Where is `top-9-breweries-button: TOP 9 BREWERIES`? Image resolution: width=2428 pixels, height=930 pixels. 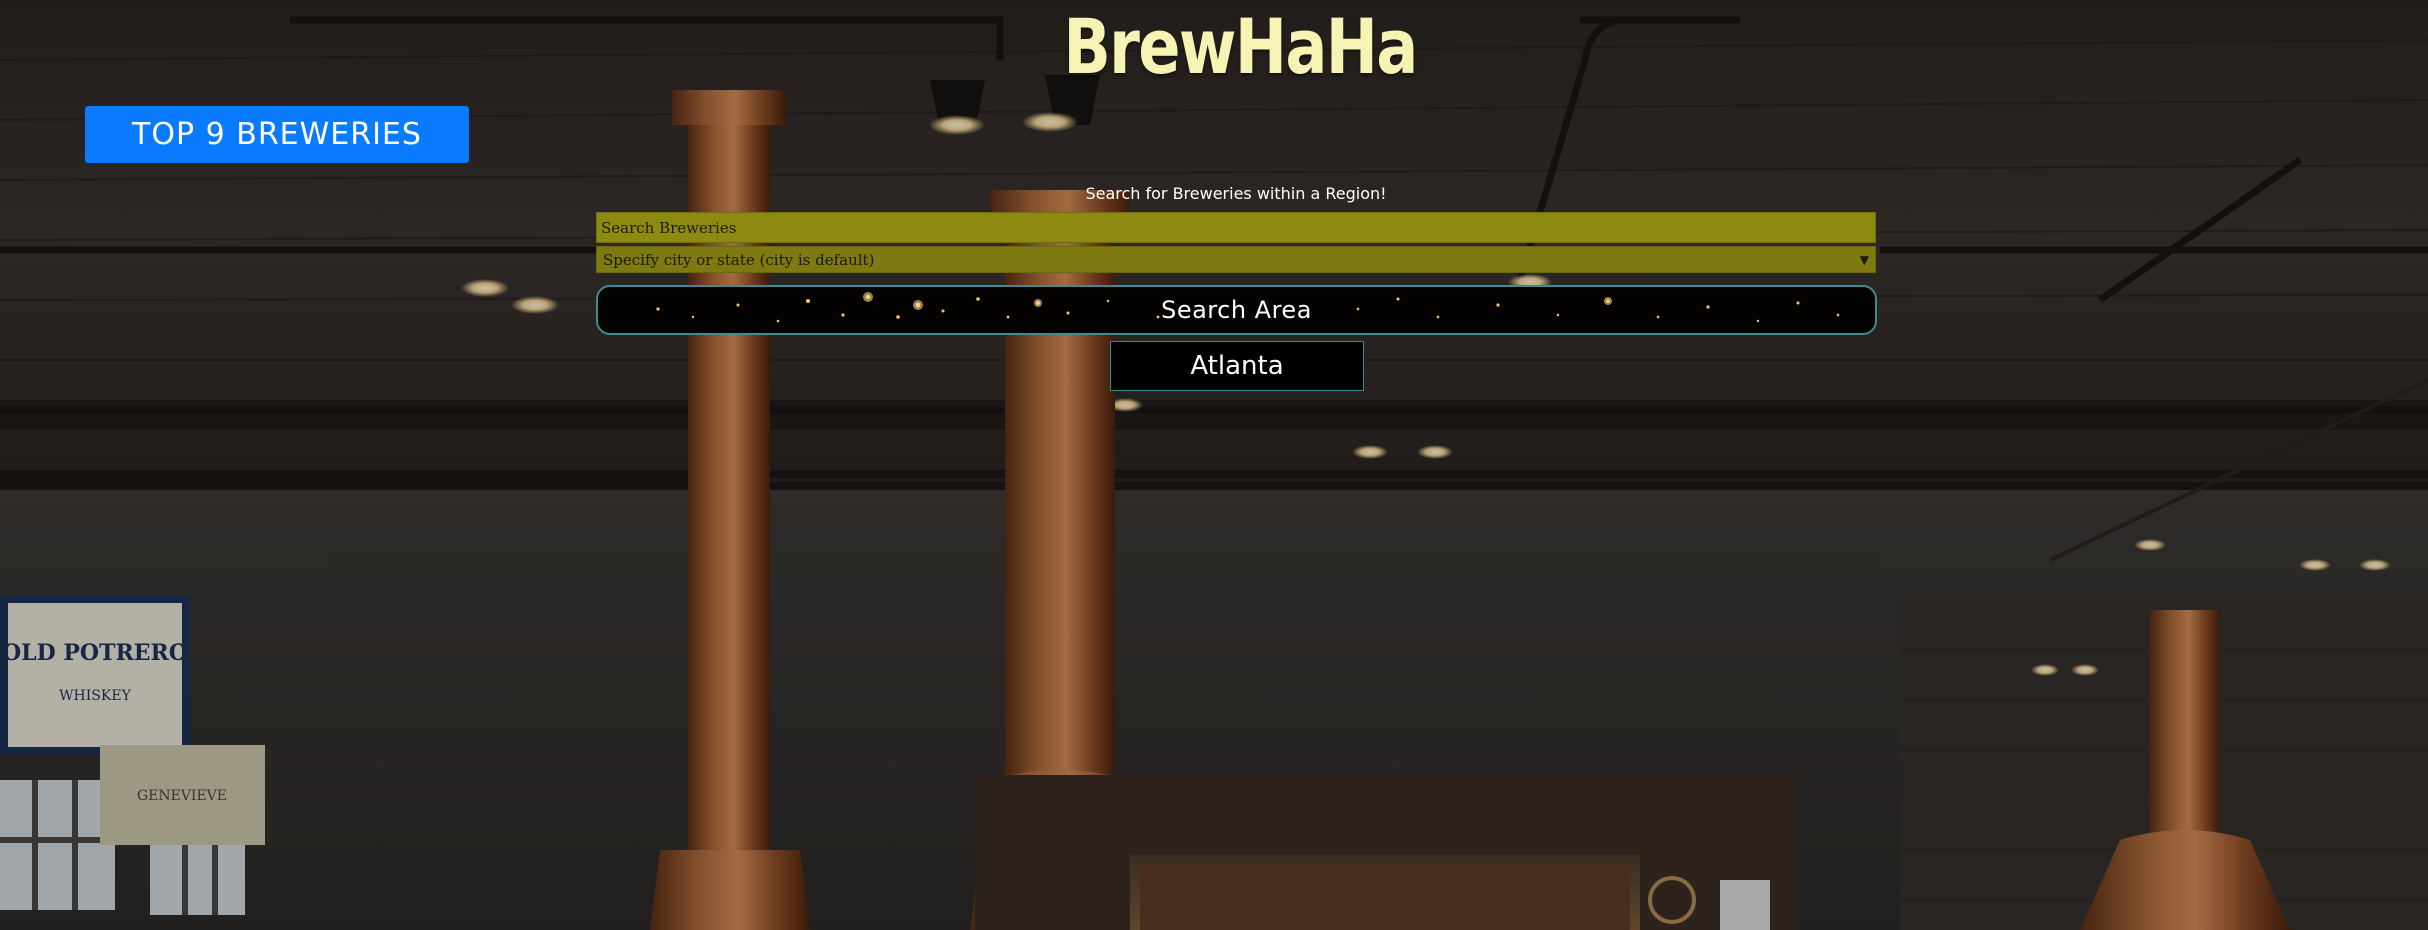
top-9-breweries-button: TOP 9 BREWERIES is located at coordinates (277, 134).